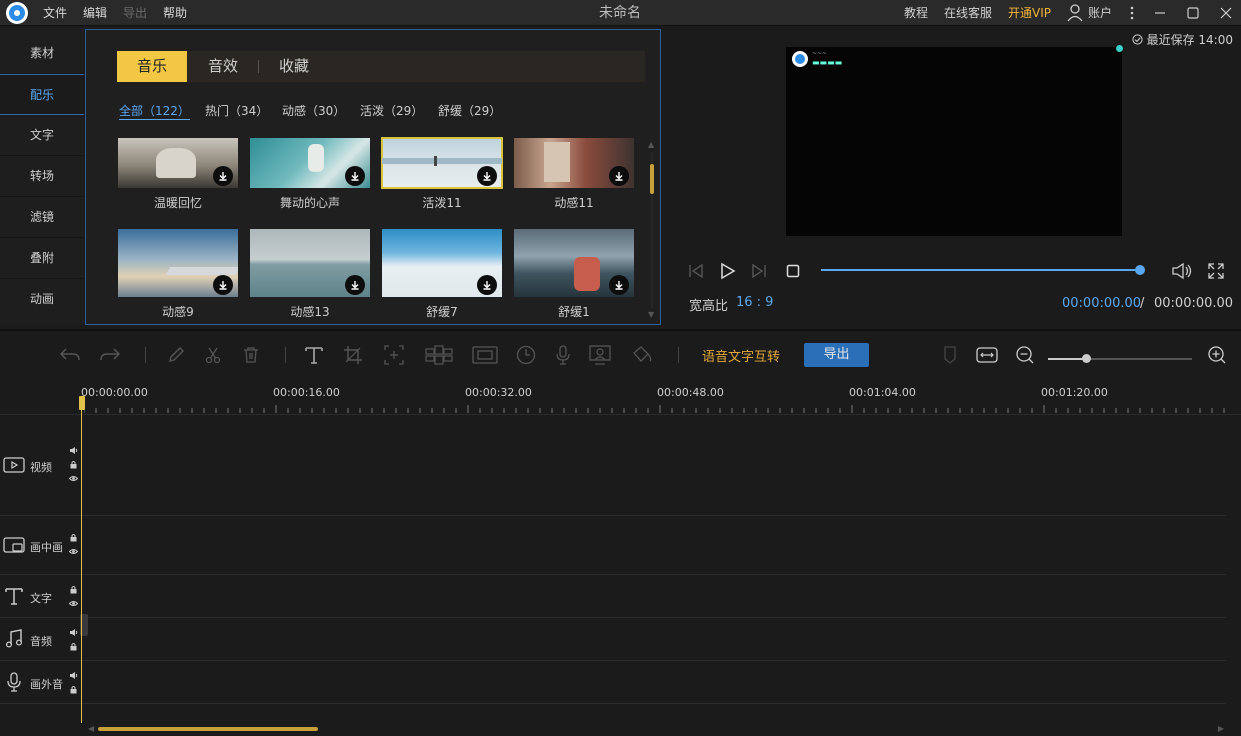  What do you see at coordinates (696, 271) in the screenshot?
I see `previous-frame-icon` at bounding box center [696, 271].